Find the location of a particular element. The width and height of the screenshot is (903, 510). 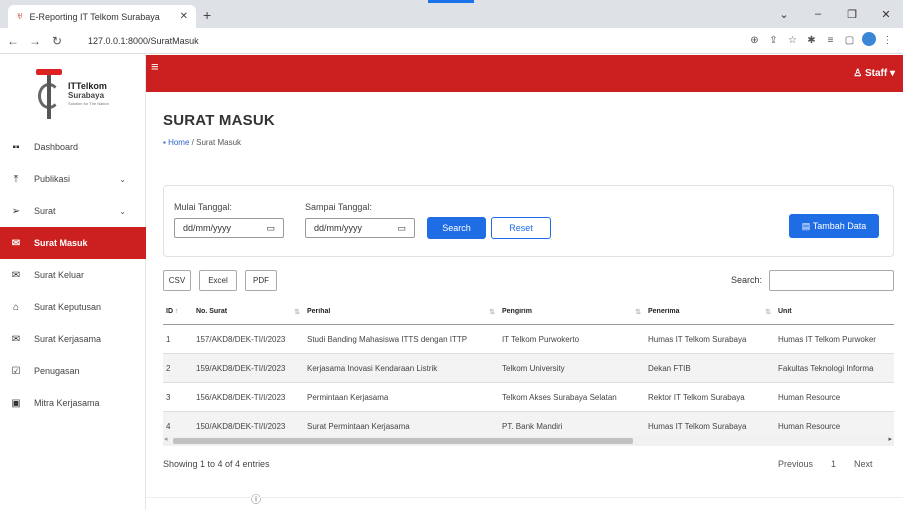

sidebar-item-publikasi: ⤒ Publikasi ⌄ is located at coordinates (73, 179).